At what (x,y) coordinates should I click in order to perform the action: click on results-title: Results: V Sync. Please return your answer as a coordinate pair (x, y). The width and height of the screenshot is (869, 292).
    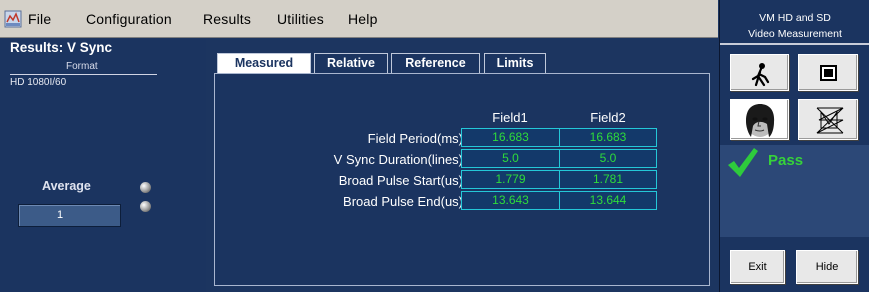
    Looking at the image, I should click on (61, 47).